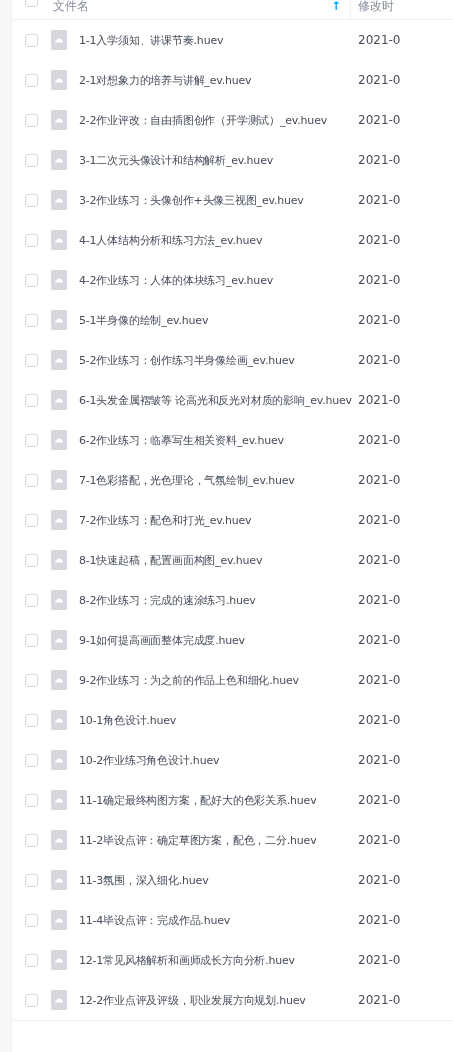  What do you see at coordinates (155, 920) in the screenshot?
I see `file-name: 11-4毕设点评：完成作品.huev` at bounding box center [155, 920].